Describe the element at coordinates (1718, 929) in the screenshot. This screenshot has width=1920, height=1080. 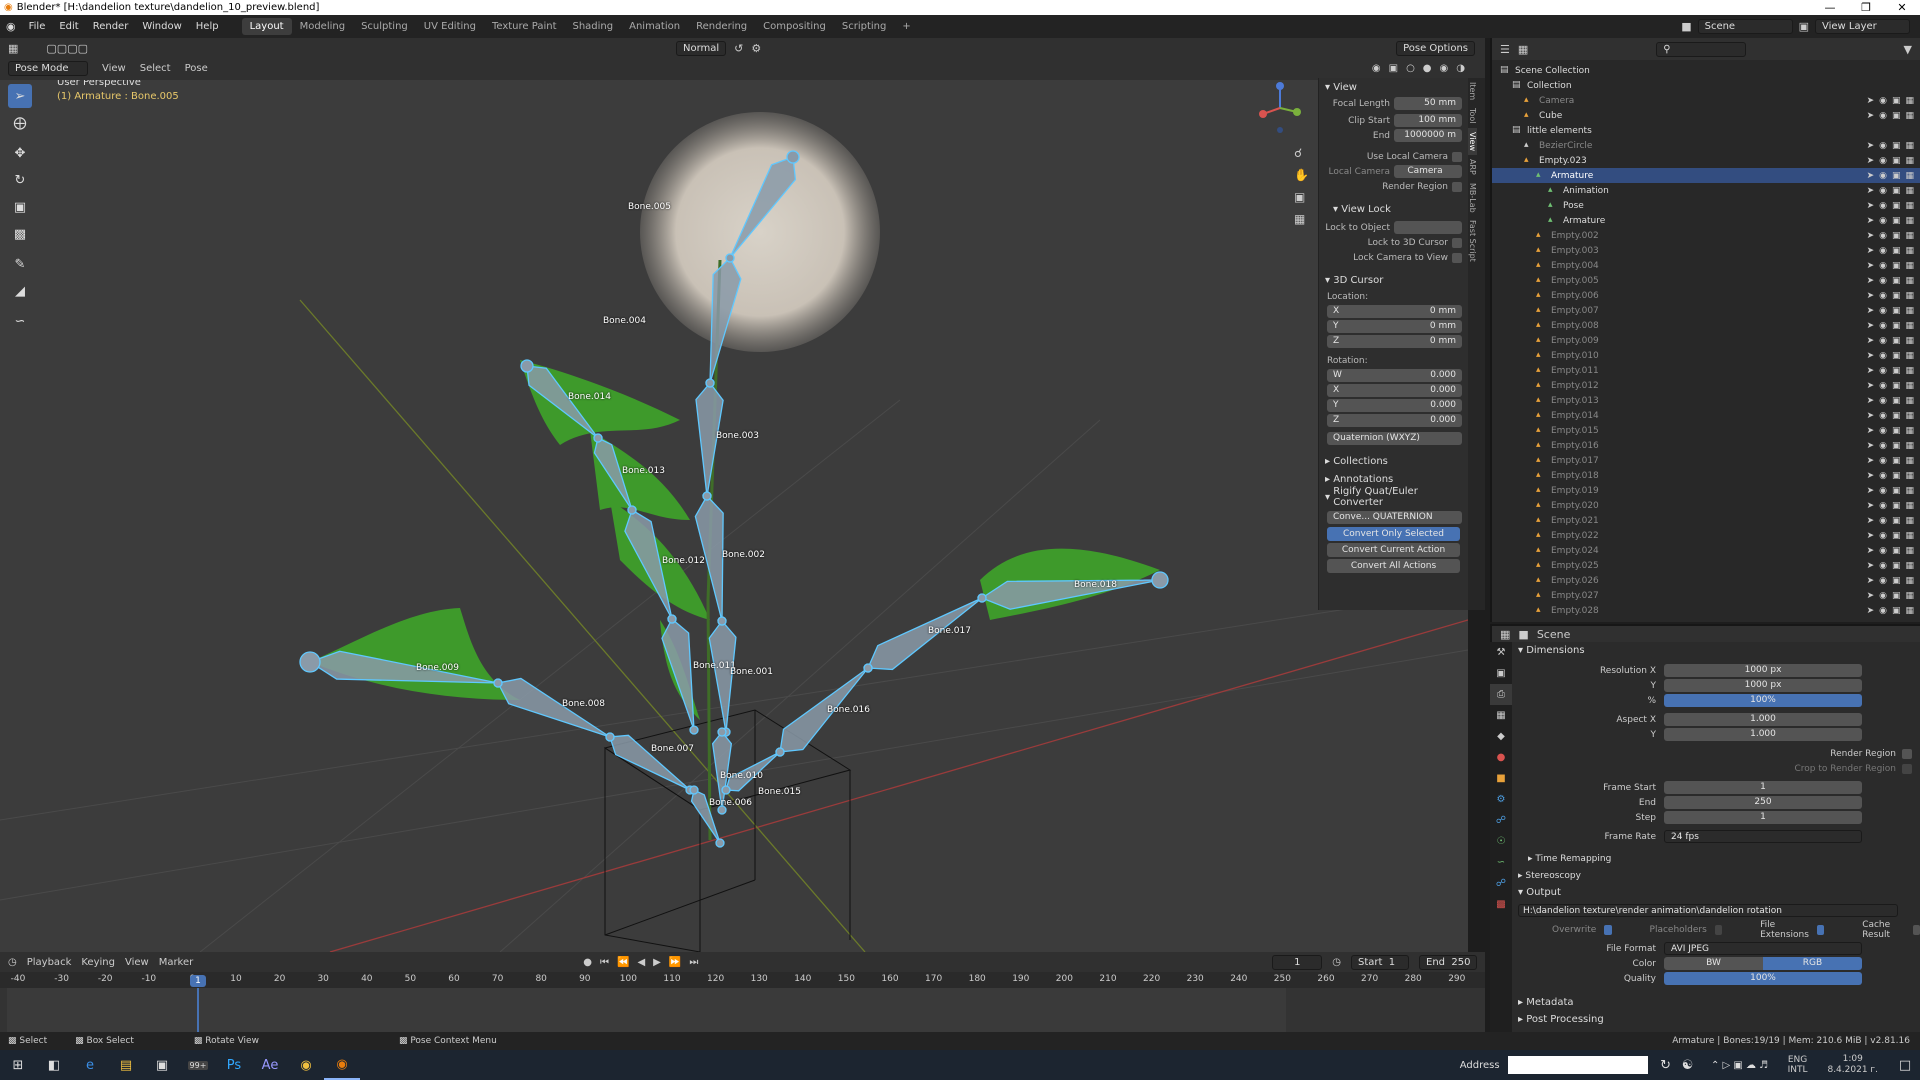
I see `placeholders-checkbox` at that location.